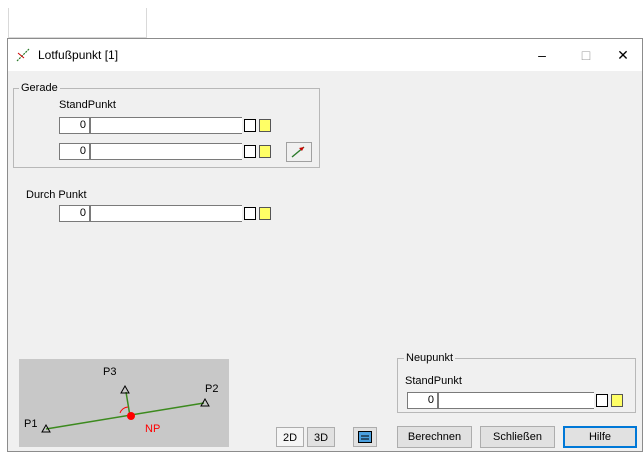 This screenshot has height=452, width=643. I want to click on neupunkt-label: Neupunkt, so click(430, 358).